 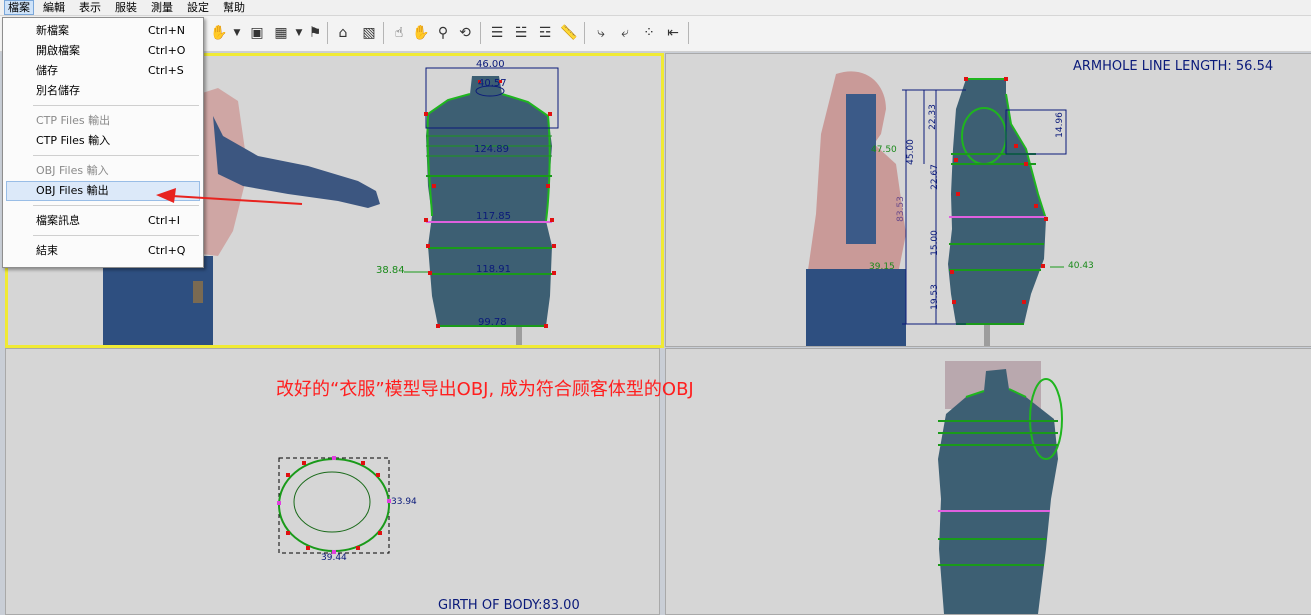 I want to click on align-icon: ⇤, so click(x=673, y=33).